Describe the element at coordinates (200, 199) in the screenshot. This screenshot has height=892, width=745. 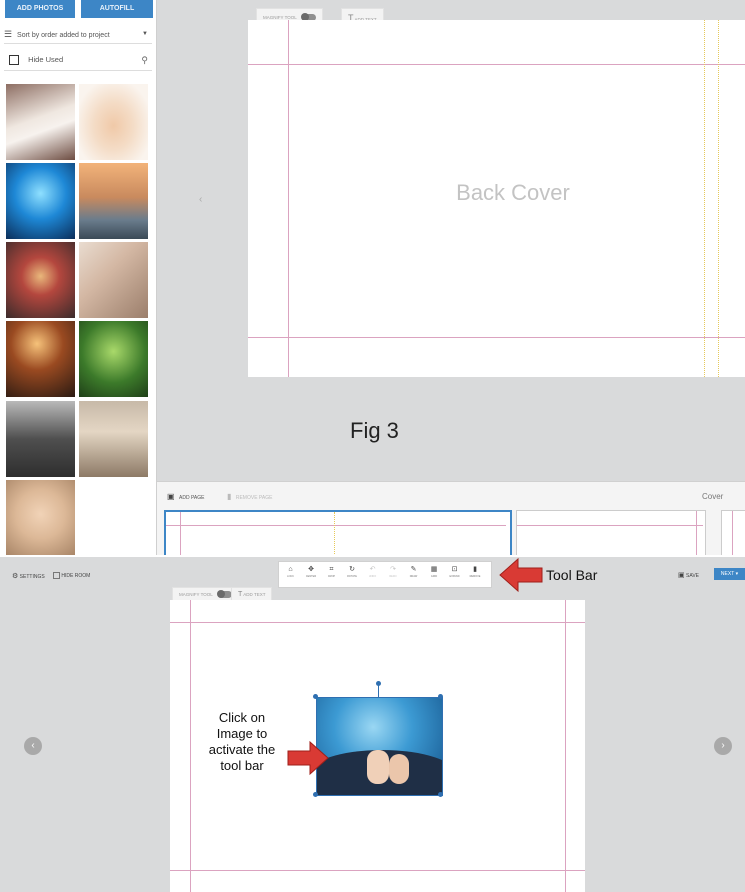
I see `prev-page-icon: ‹` at that location.